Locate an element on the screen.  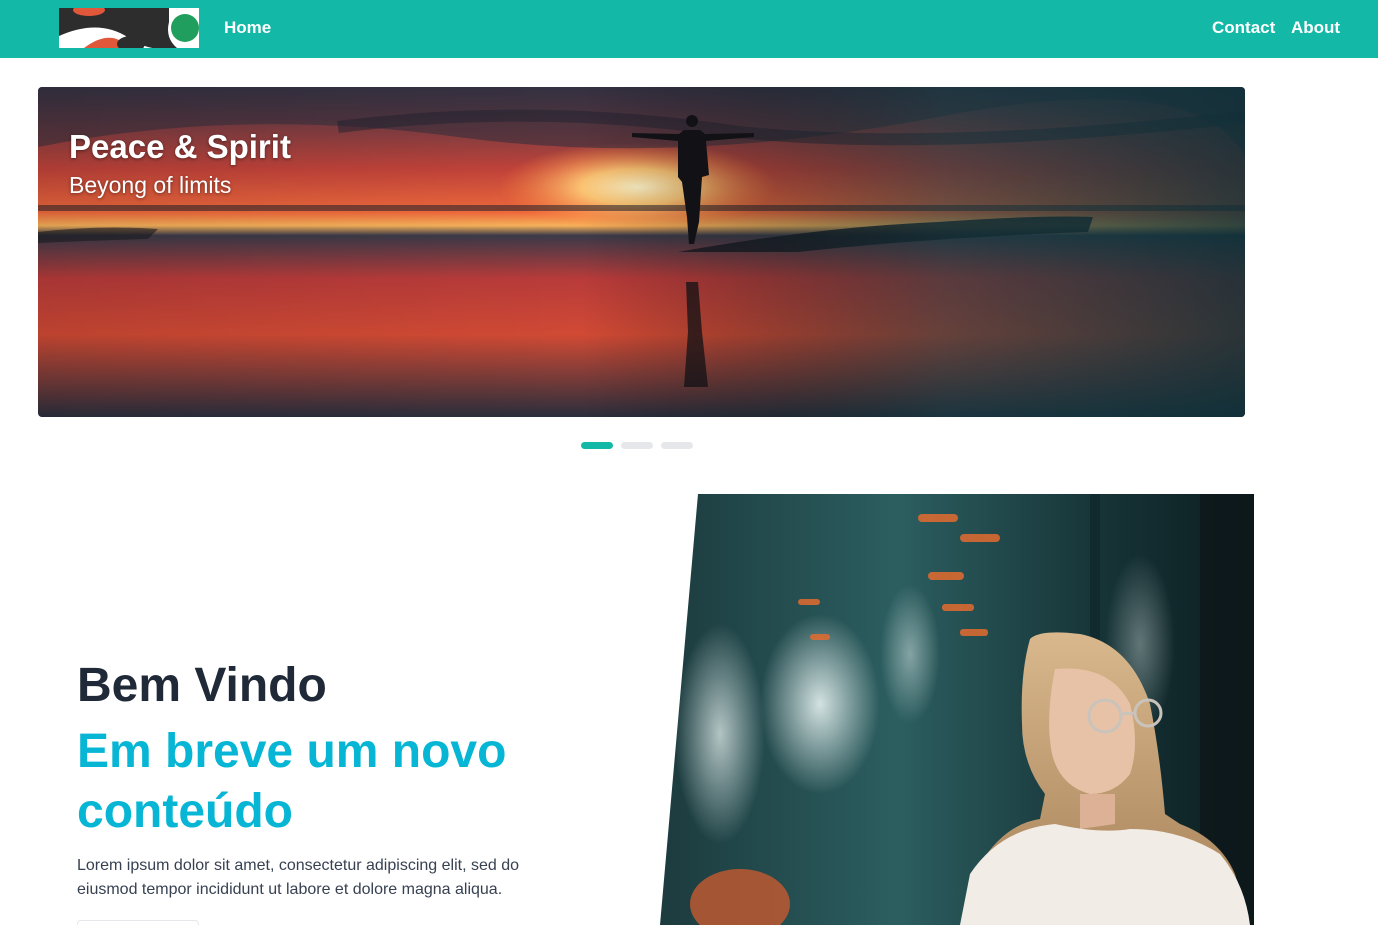
welcome-button is located at coordinates (138, 922).